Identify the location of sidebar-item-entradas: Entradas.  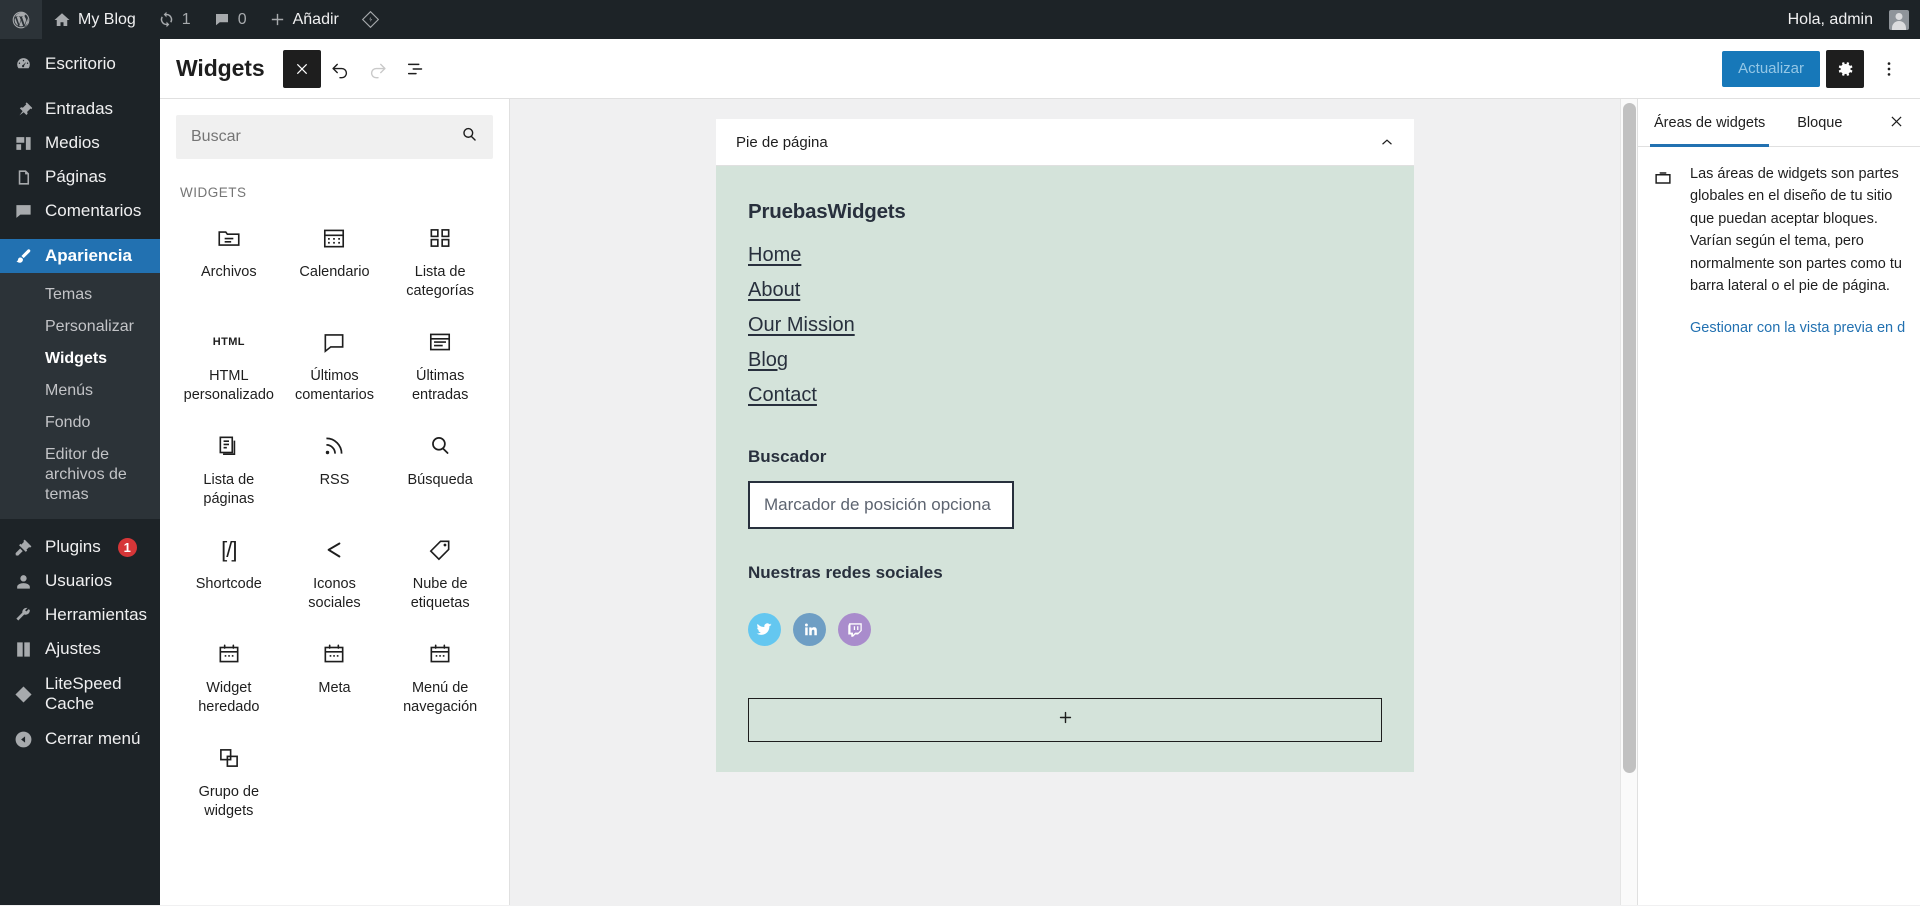
(80, 109).